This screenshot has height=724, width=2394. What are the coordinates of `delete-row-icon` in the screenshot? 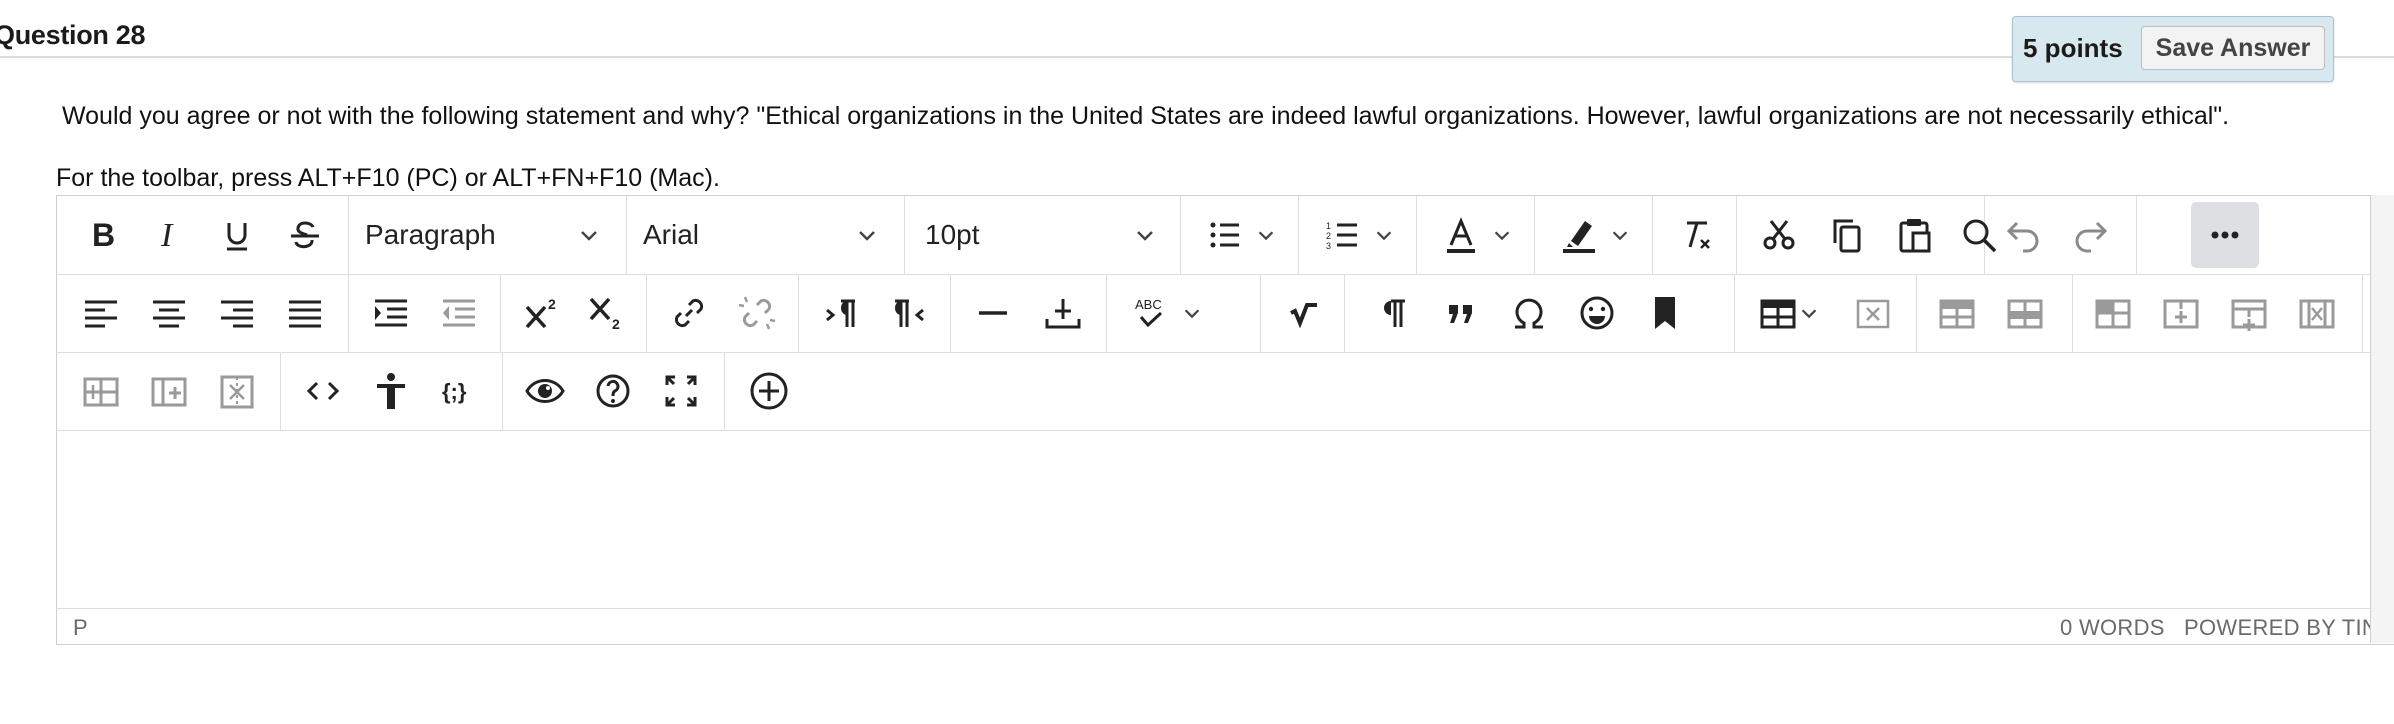 It's located at (2113, 313).